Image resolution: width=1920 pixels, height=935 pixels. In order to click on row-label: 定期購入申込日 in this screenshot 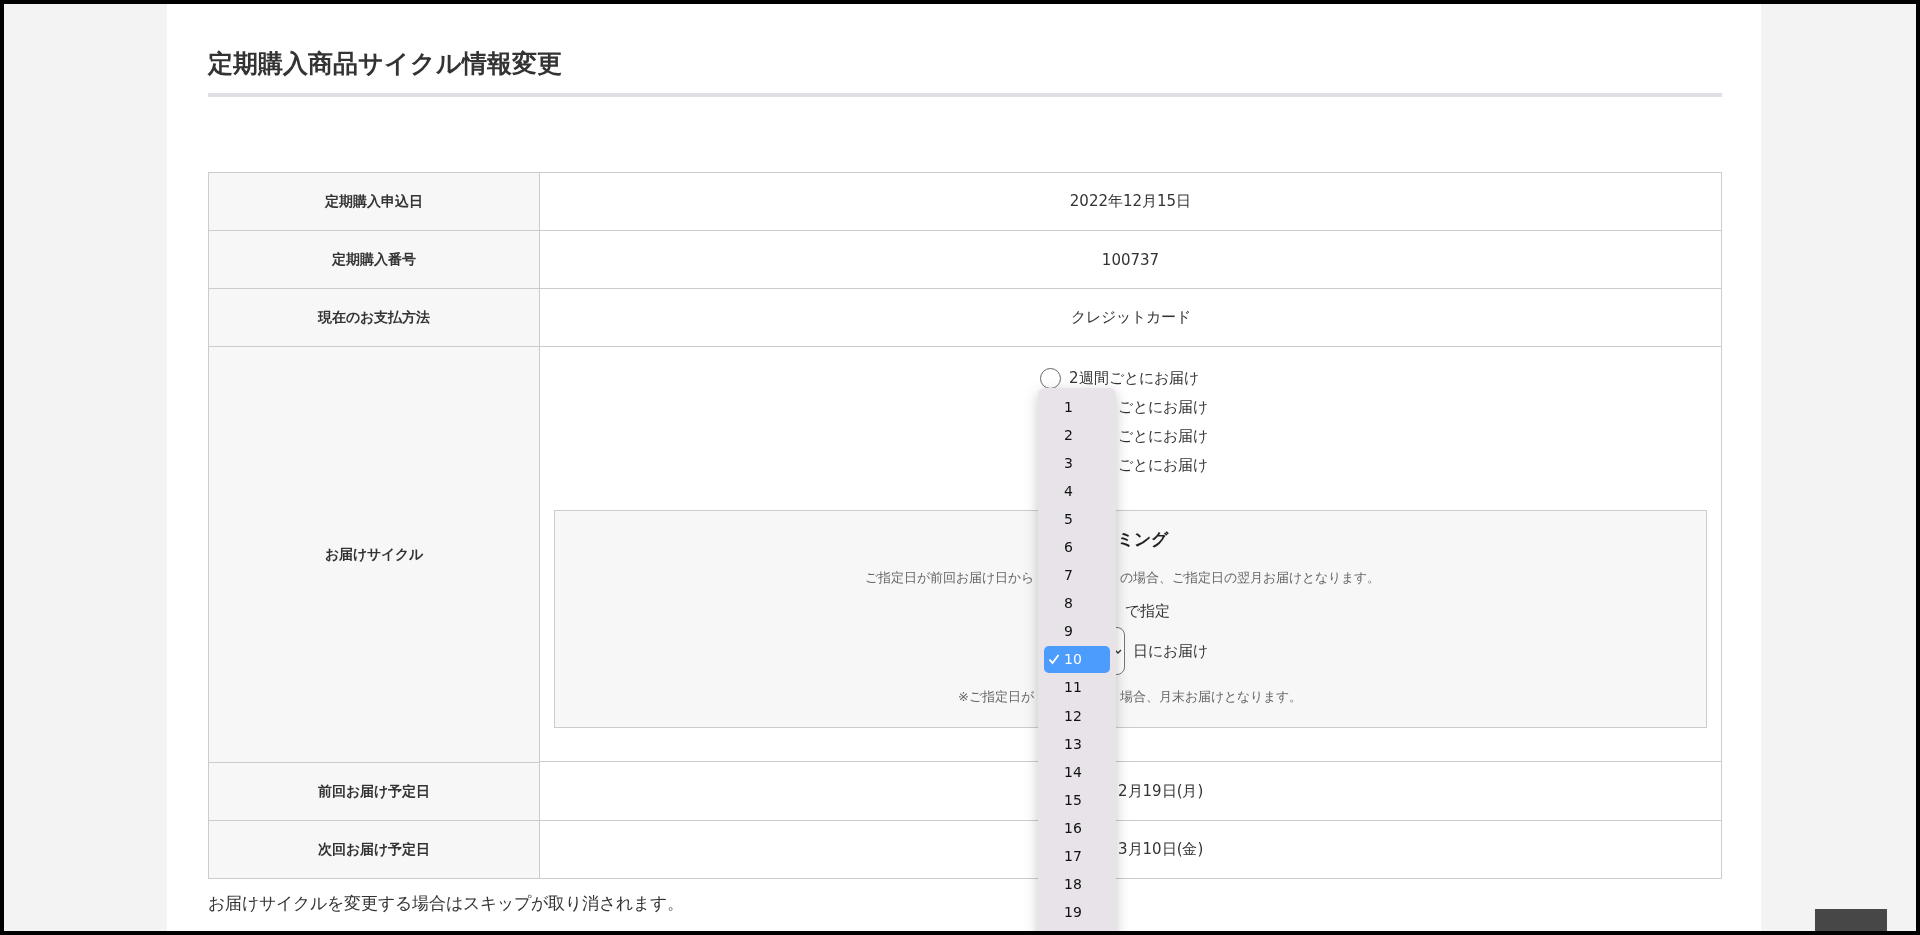, I will do `click(374, 202)`.